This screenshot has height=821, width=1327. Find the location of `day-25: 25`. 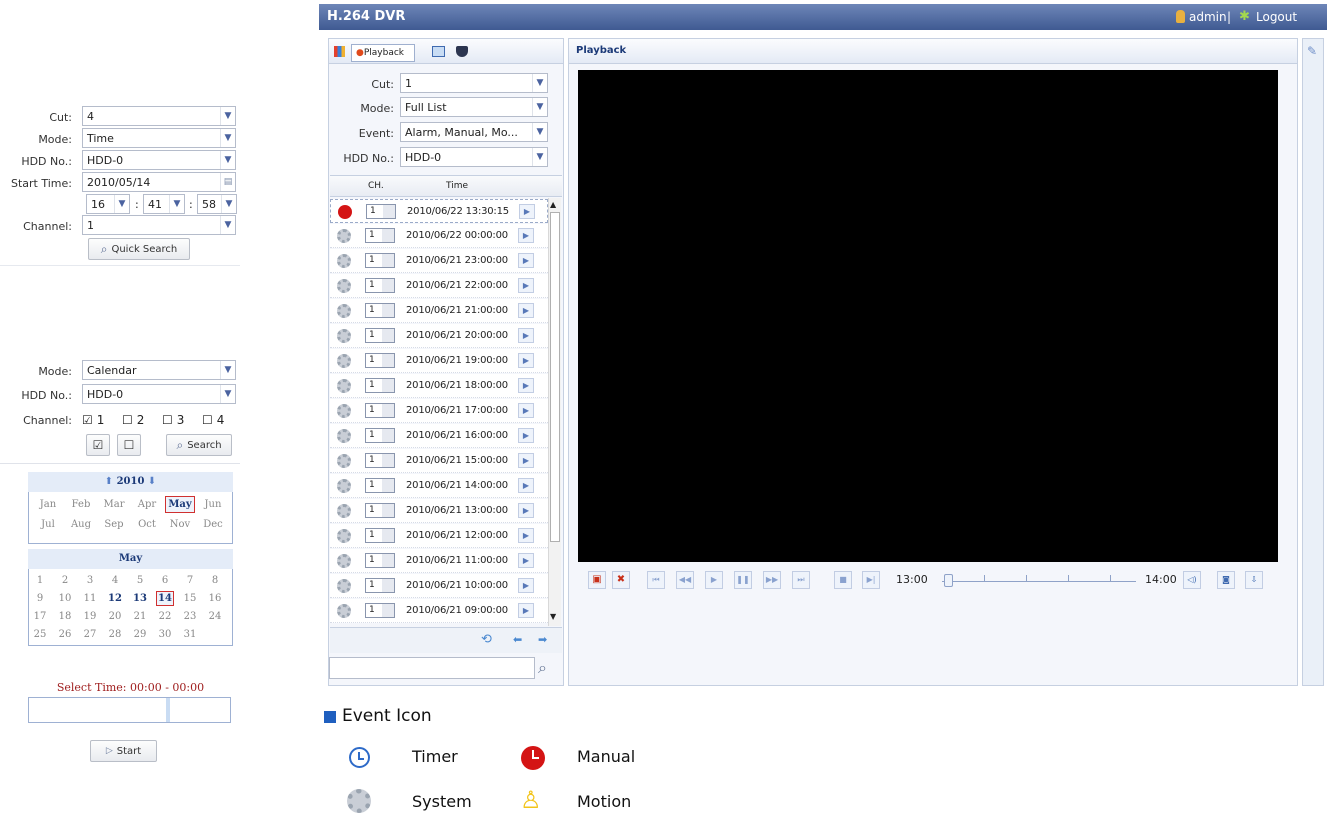

day-25: 25 is located at coordinates (40, 634).